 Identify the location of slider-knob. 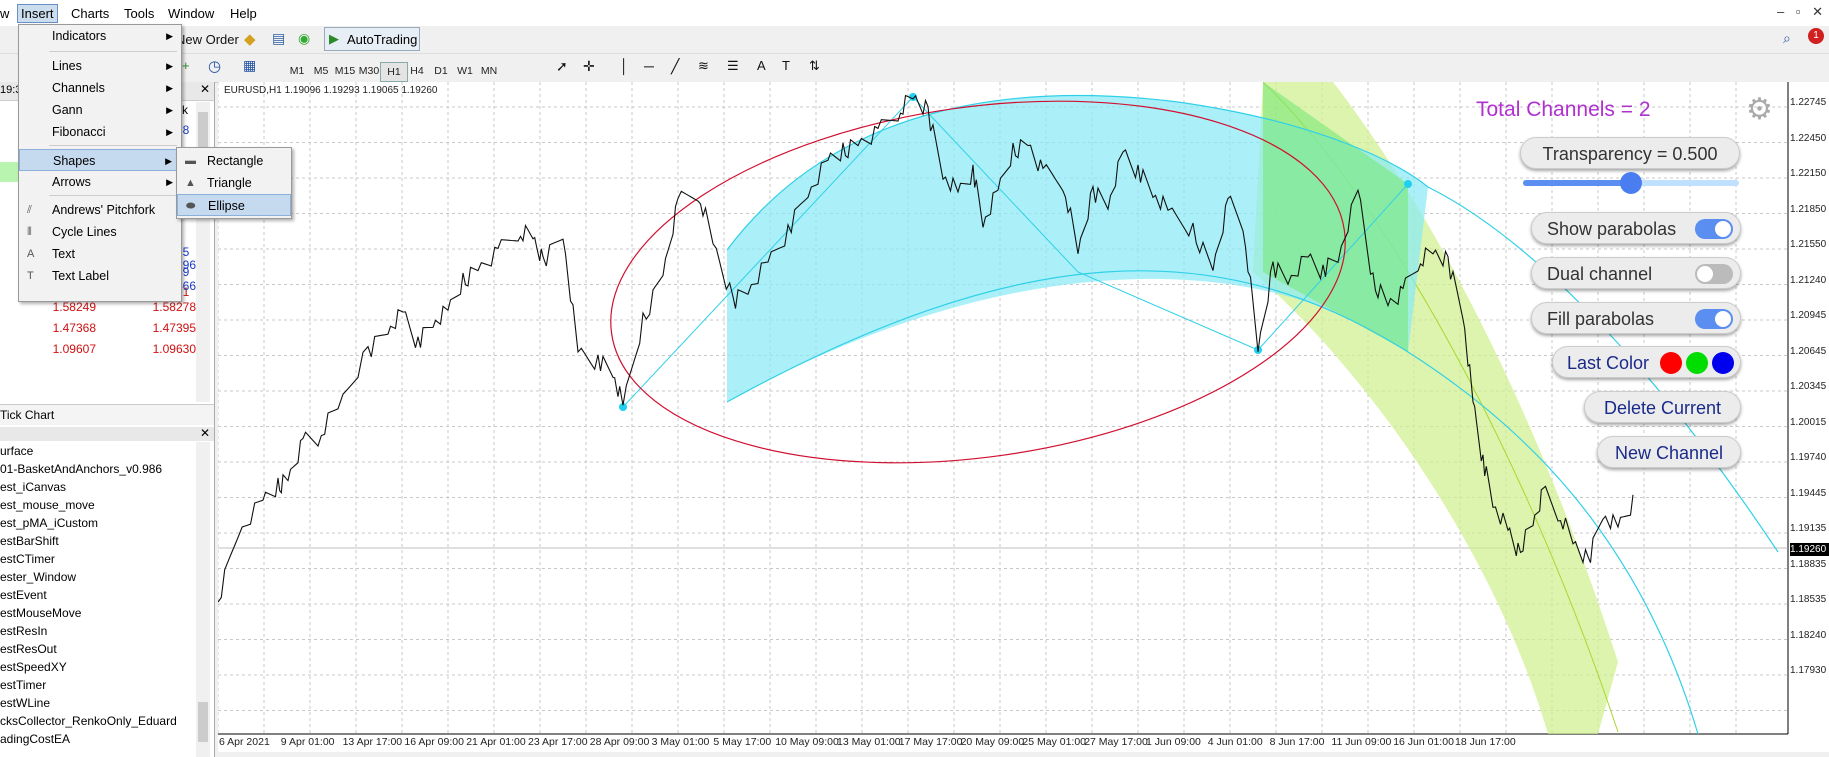
(1631, 183).